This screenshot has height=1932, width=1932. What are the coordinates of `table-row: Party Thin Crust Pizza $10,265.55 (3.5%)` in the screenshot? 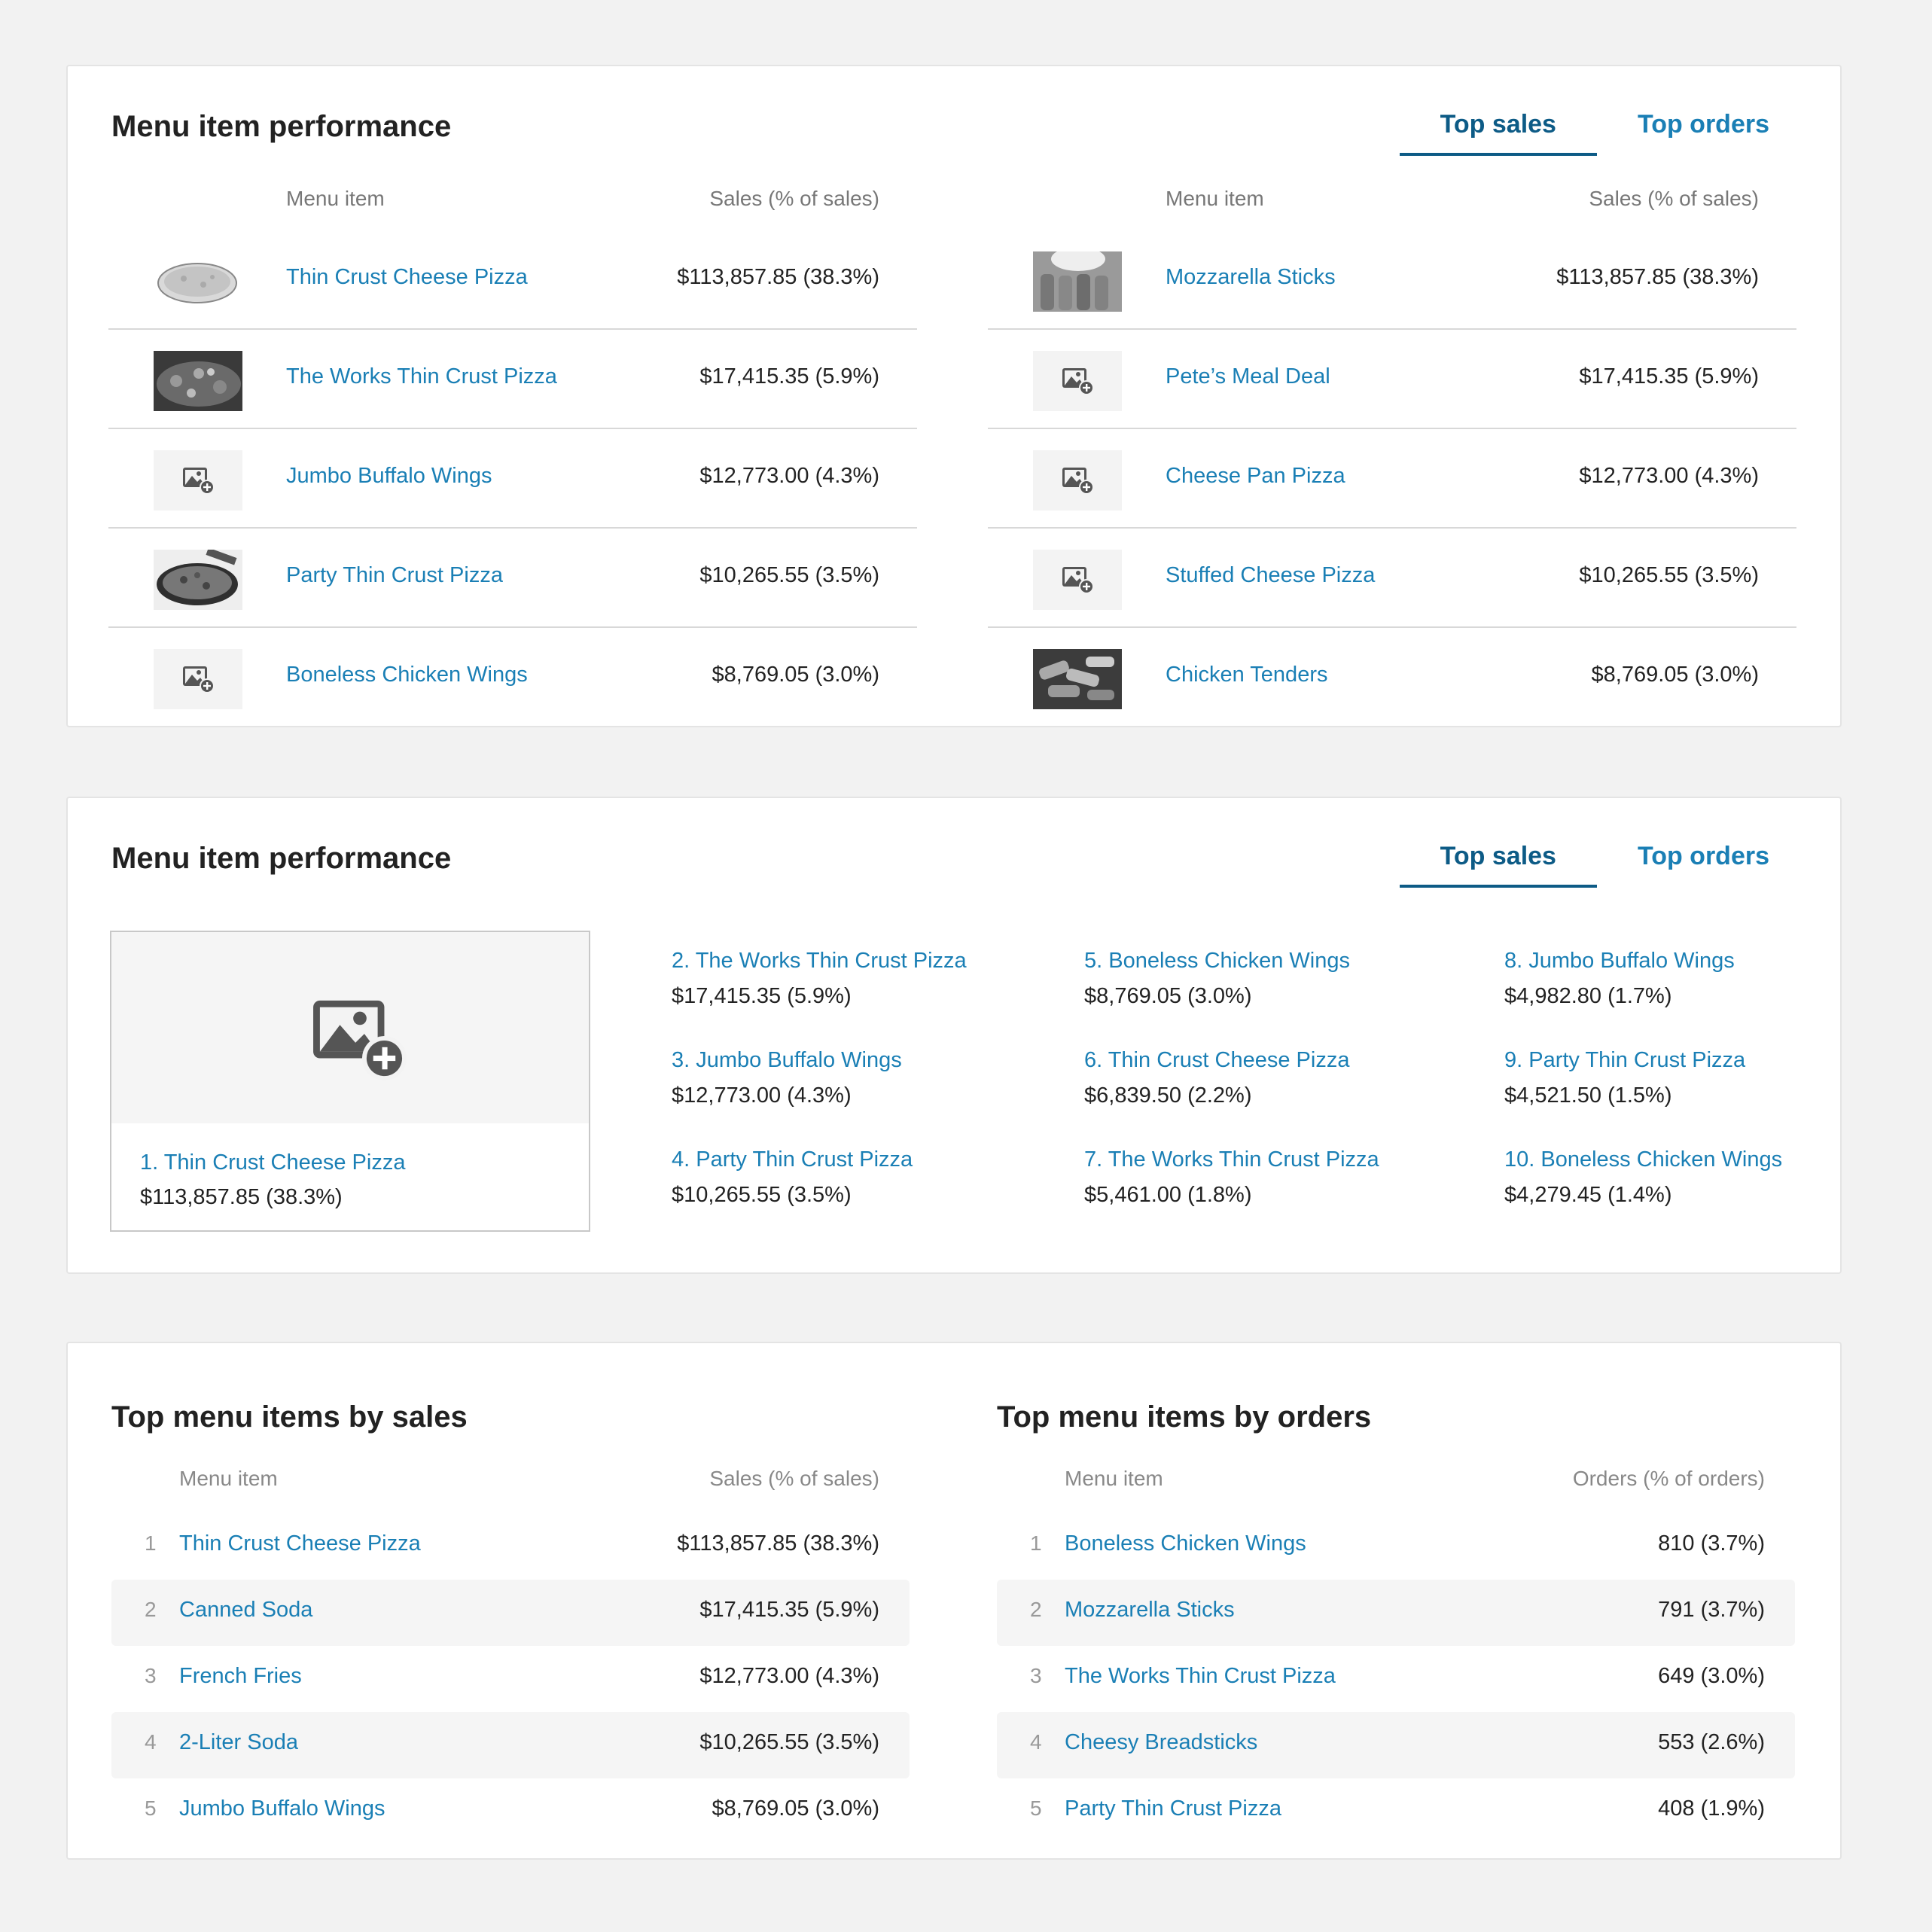 It's located at (512, 578).